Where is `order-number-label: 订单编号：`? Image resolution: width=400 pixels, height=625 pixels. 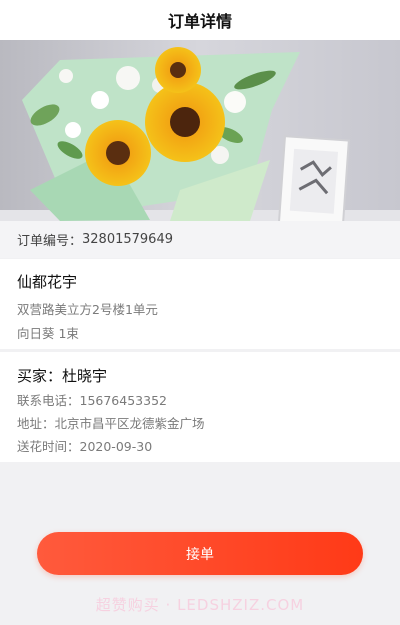
order-number-label: 订单编号： is located at coordinates (50, 241).